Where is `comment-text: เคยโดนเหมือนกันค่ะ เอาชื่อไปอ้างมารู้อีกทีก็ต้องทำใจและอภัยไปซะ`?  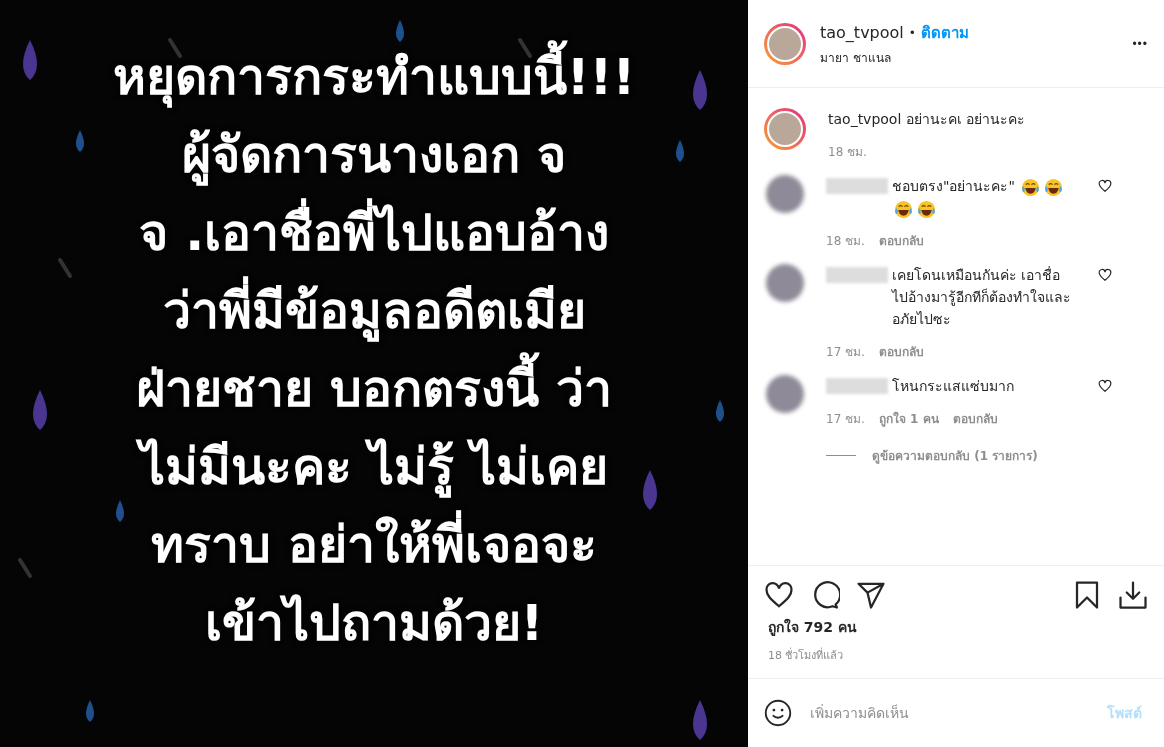
comment-text: เคยโดนเหมือนกันค่ะ เอาชื่อไปอ้างมารู้อีกทีก็ต้องทำใจและอภัยไปซะ is located at coordinates (981, 297).